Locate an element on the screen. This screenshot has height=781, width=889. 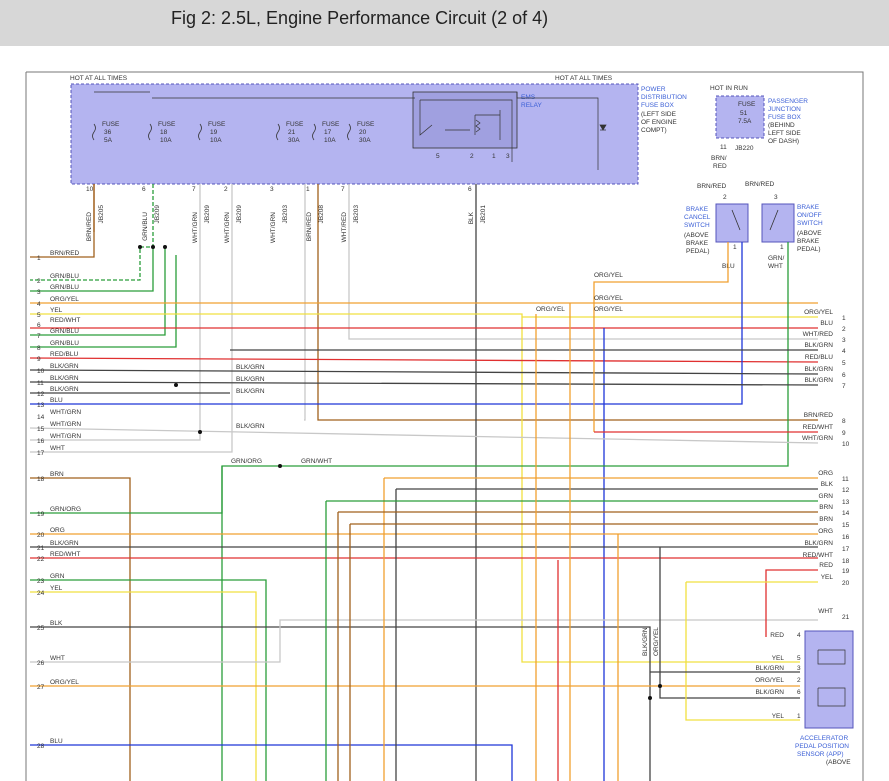
svg-text: WHT is located at coordinates (775, 266).